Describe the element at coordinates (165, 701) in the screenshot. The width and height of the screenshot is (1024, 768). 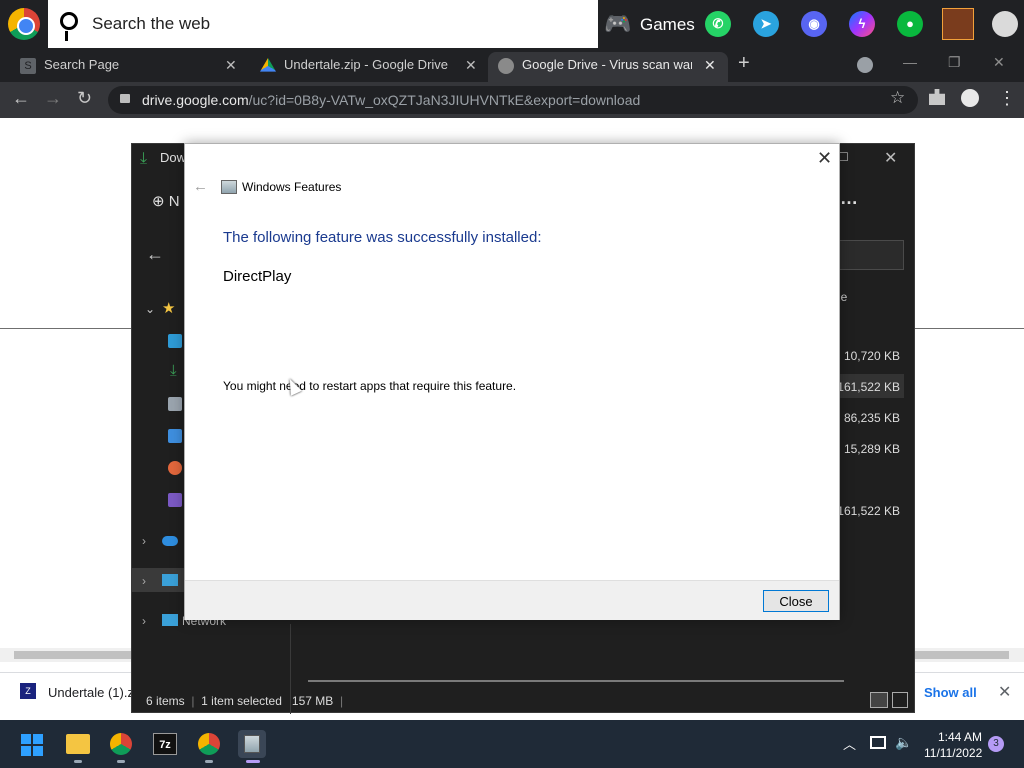
I see `item-count: 6 items` at that location.